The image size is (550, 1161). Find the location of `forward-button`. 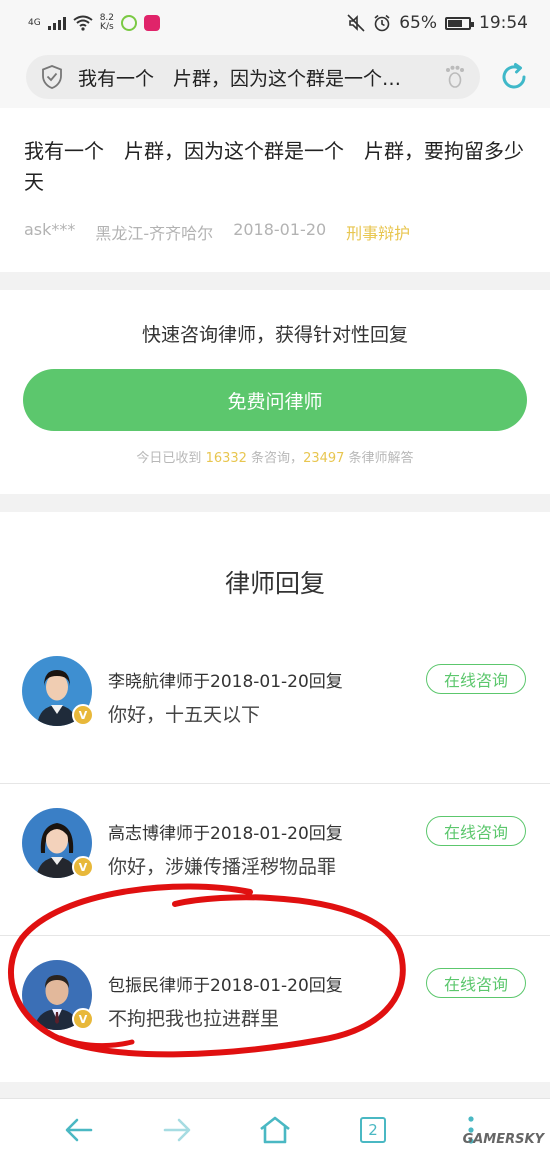

forward-button is located at coordinates (177, 1130).